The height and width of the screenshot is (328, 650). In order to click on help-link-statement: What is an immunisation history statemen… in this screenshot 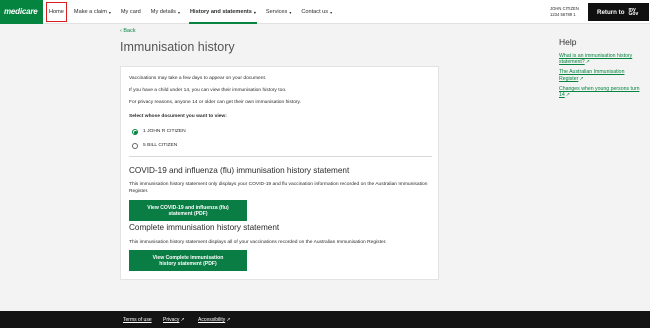, I will do `click(602, 59)`.